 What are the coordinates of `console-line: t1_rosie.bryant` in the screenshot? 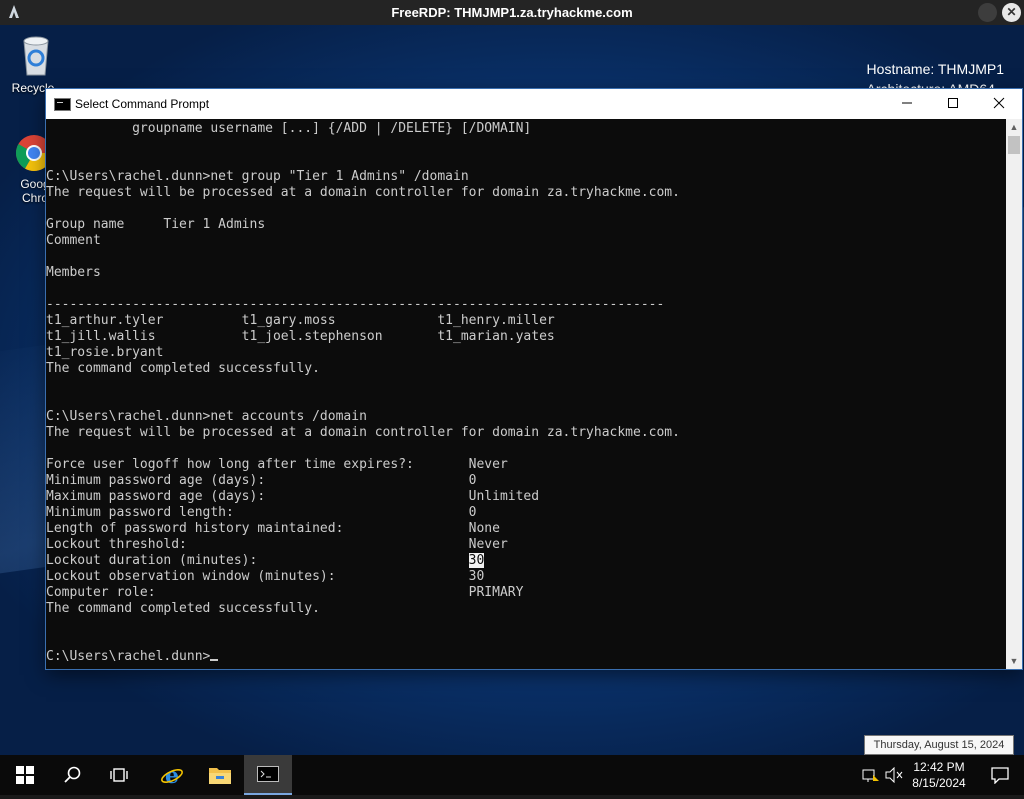 It's located at (105, 352).